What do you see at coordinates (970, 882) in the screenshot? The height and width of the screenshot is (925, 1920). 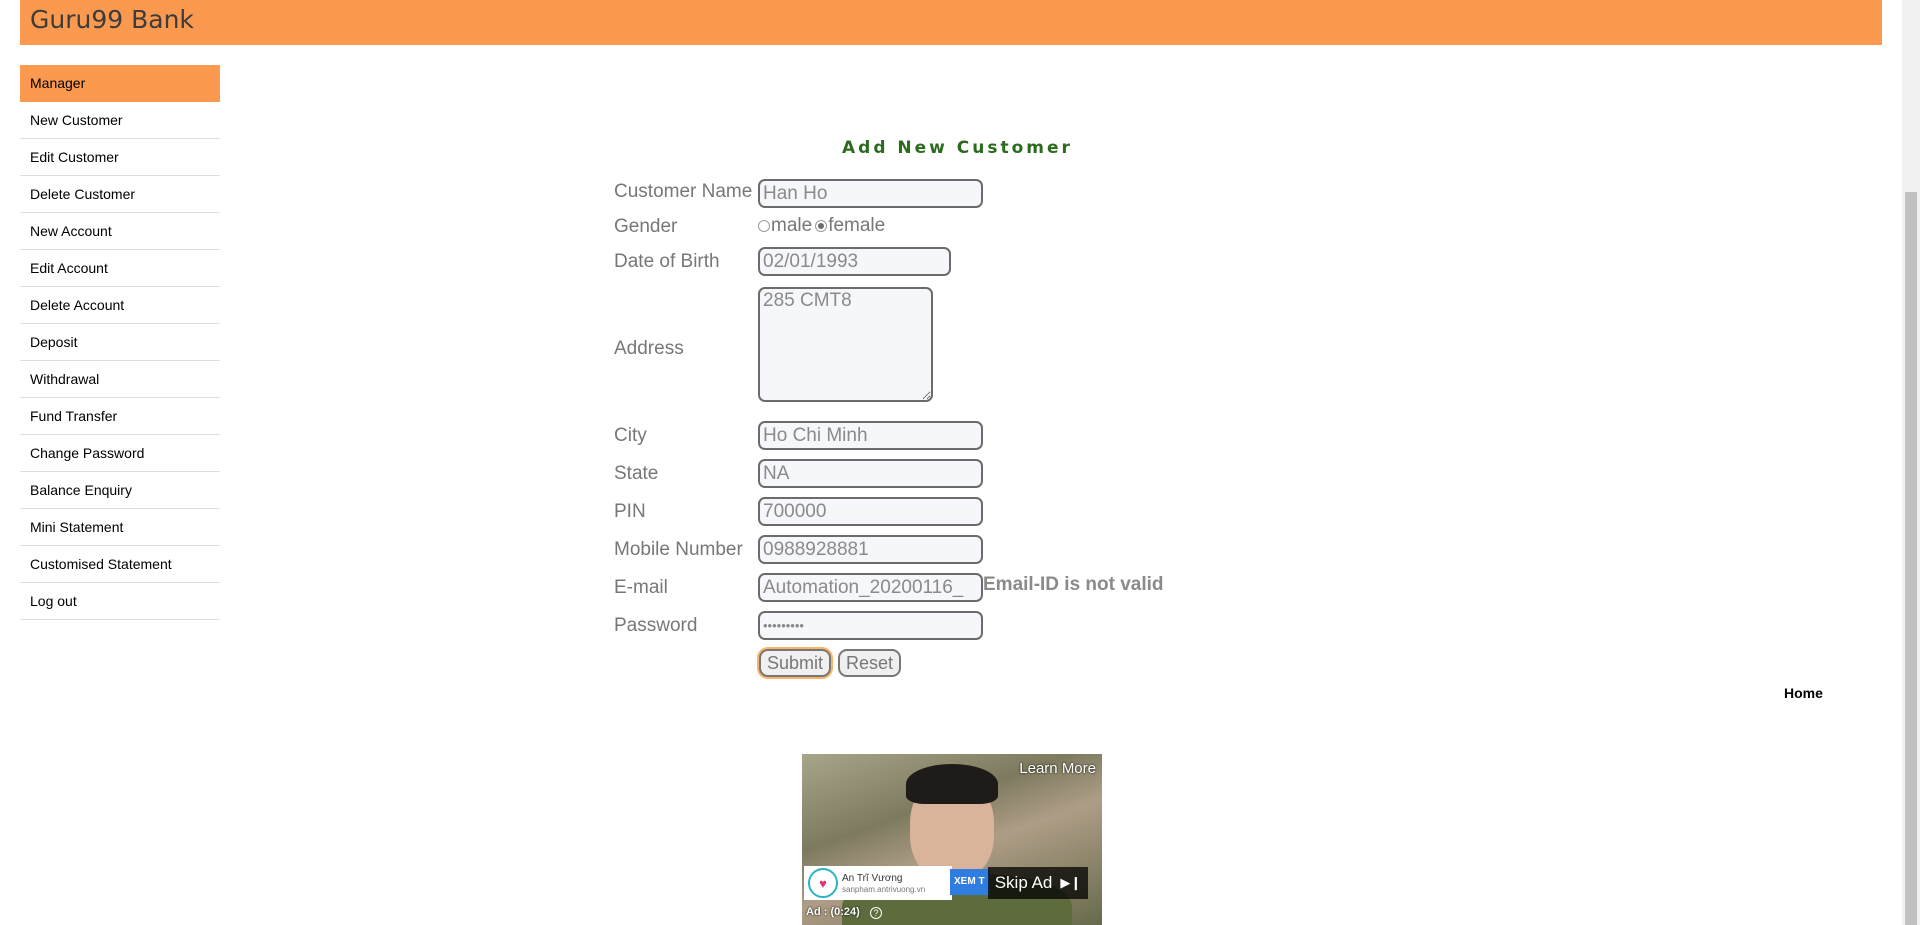 I see `ad-cta-button: XEM T` at bounding box center [970, 882].